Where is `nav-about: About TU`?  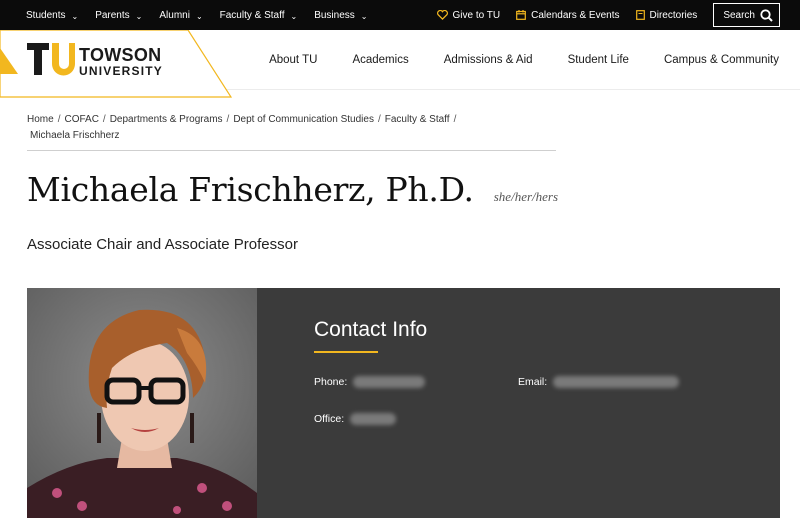
nav-about: About TU is located at coordinates (293, 60).